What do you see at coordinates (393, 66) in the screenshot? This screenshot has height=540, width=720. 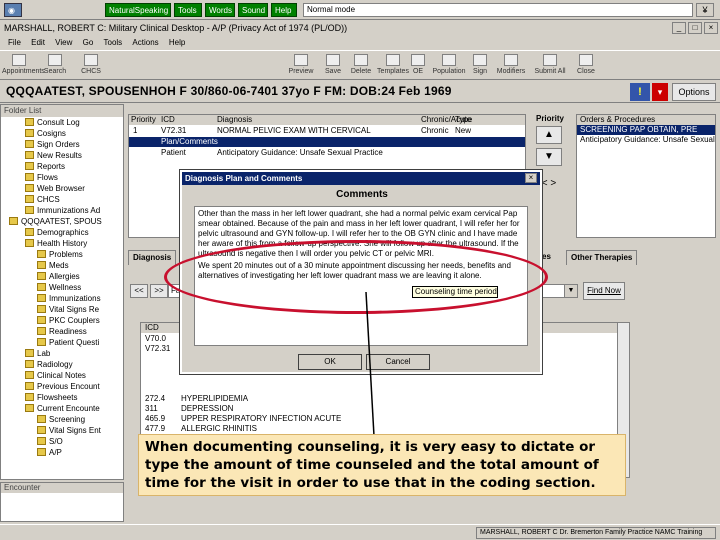 I see `templates-button: Templates` at bounding box center [393, 66].